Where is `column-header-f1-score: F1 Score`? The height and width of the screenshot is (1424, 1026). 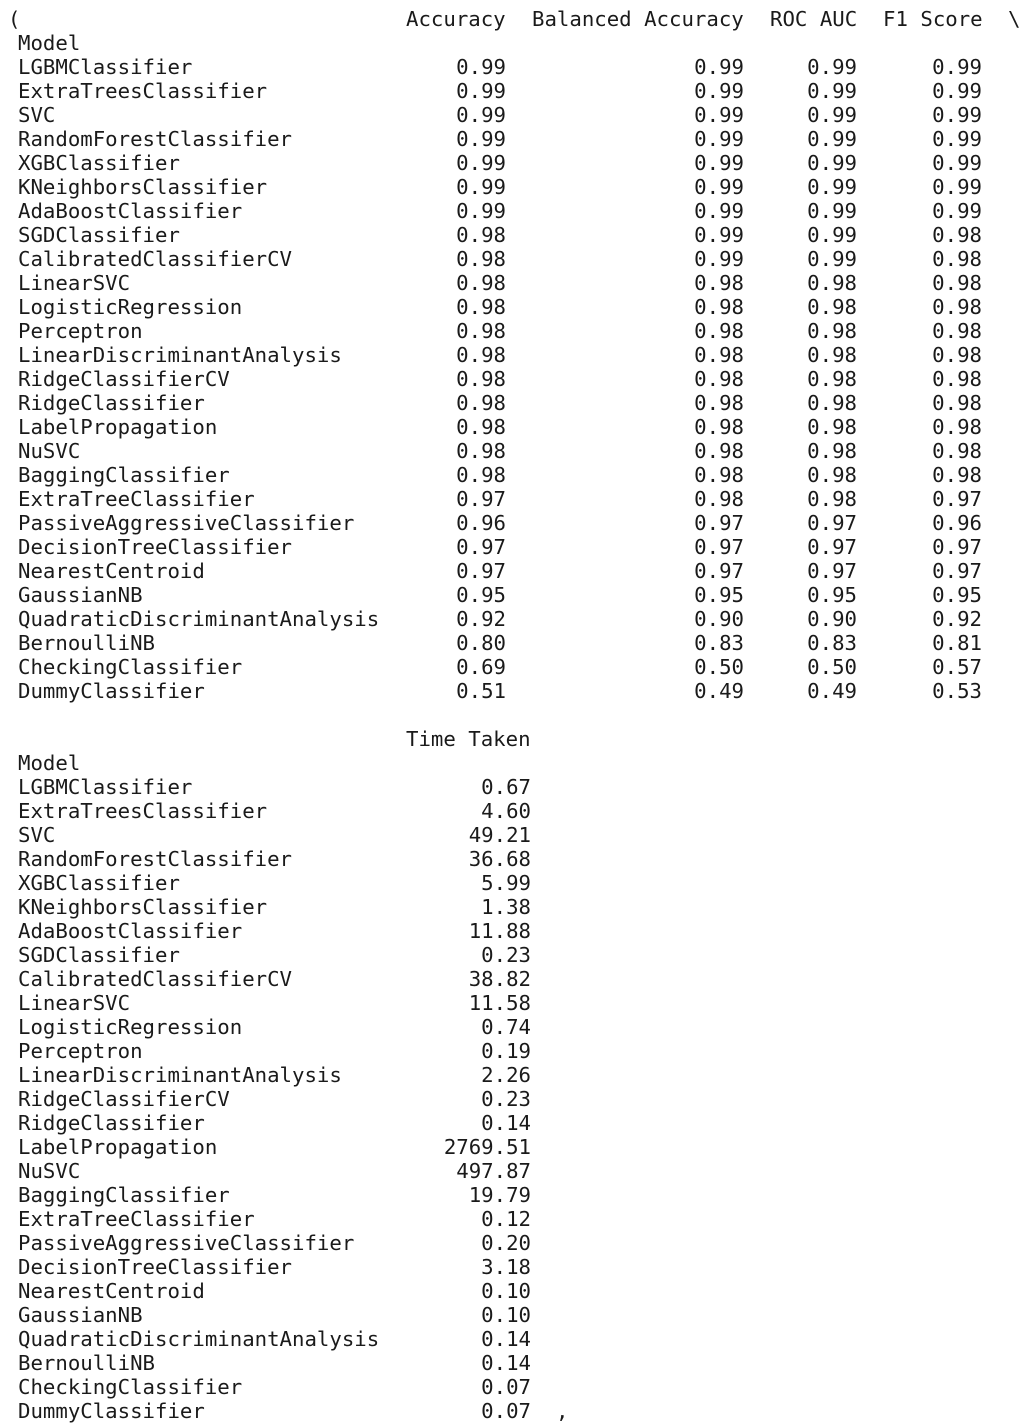 column-header-f1-score: F1 Score is located at coordinates (933, 19).